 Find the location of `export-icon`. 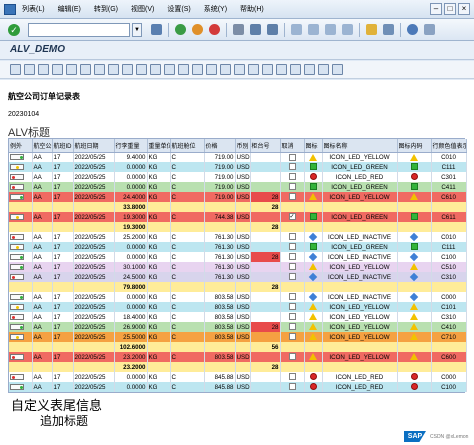

export-icon is located at coordinates (141, 69).